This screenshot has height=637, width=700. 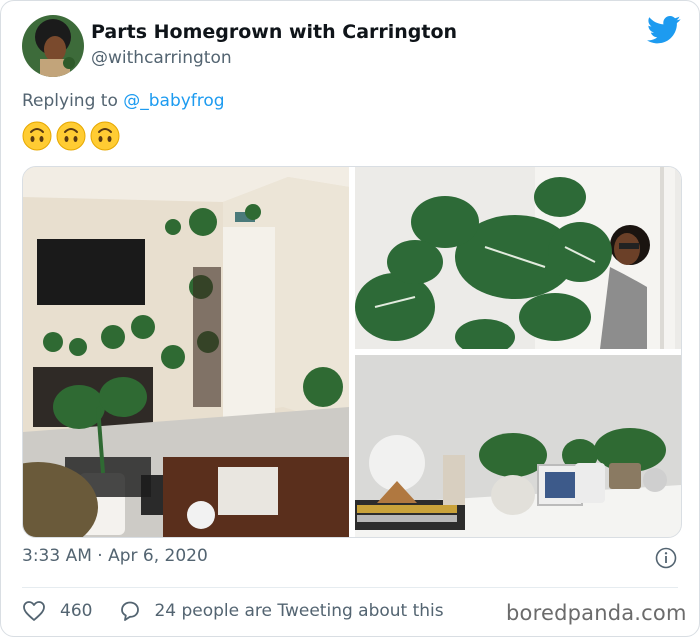 What do you see at coordinates (173, 101) in the screenshot?
I see `reply-mention-link: @_babyfrog` at bounding box center [173, 101].